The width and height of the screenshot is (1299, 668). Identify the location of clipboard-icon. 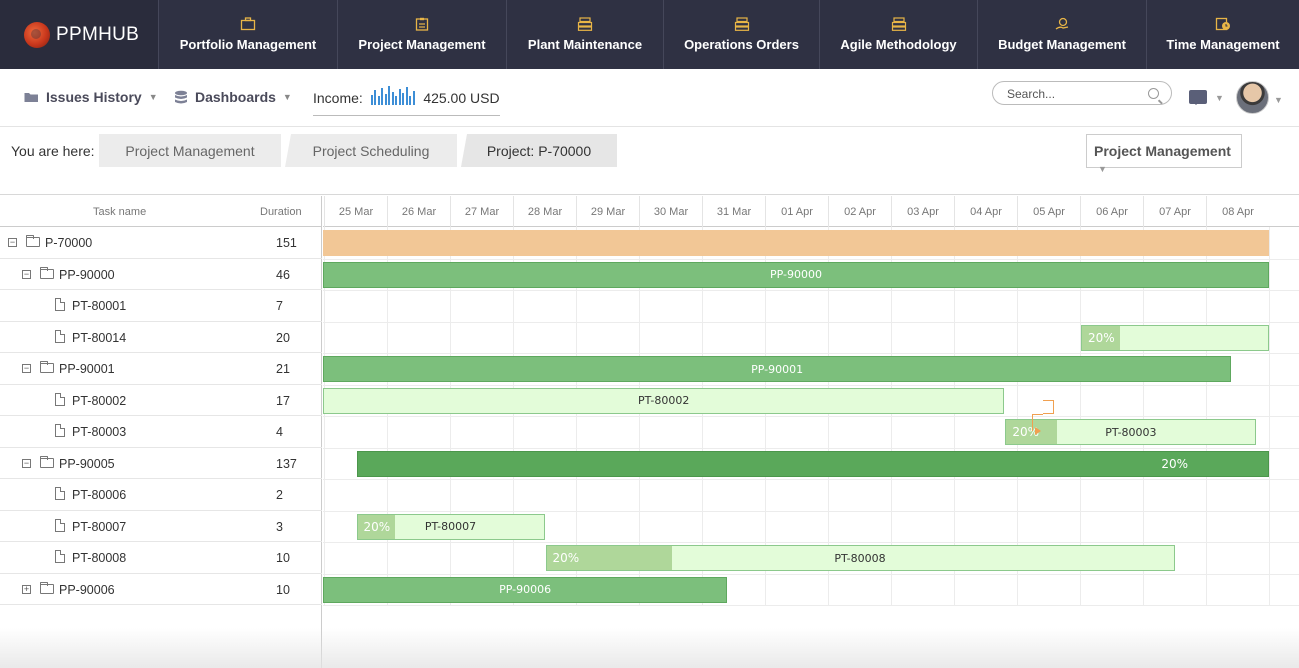
(422, 24).